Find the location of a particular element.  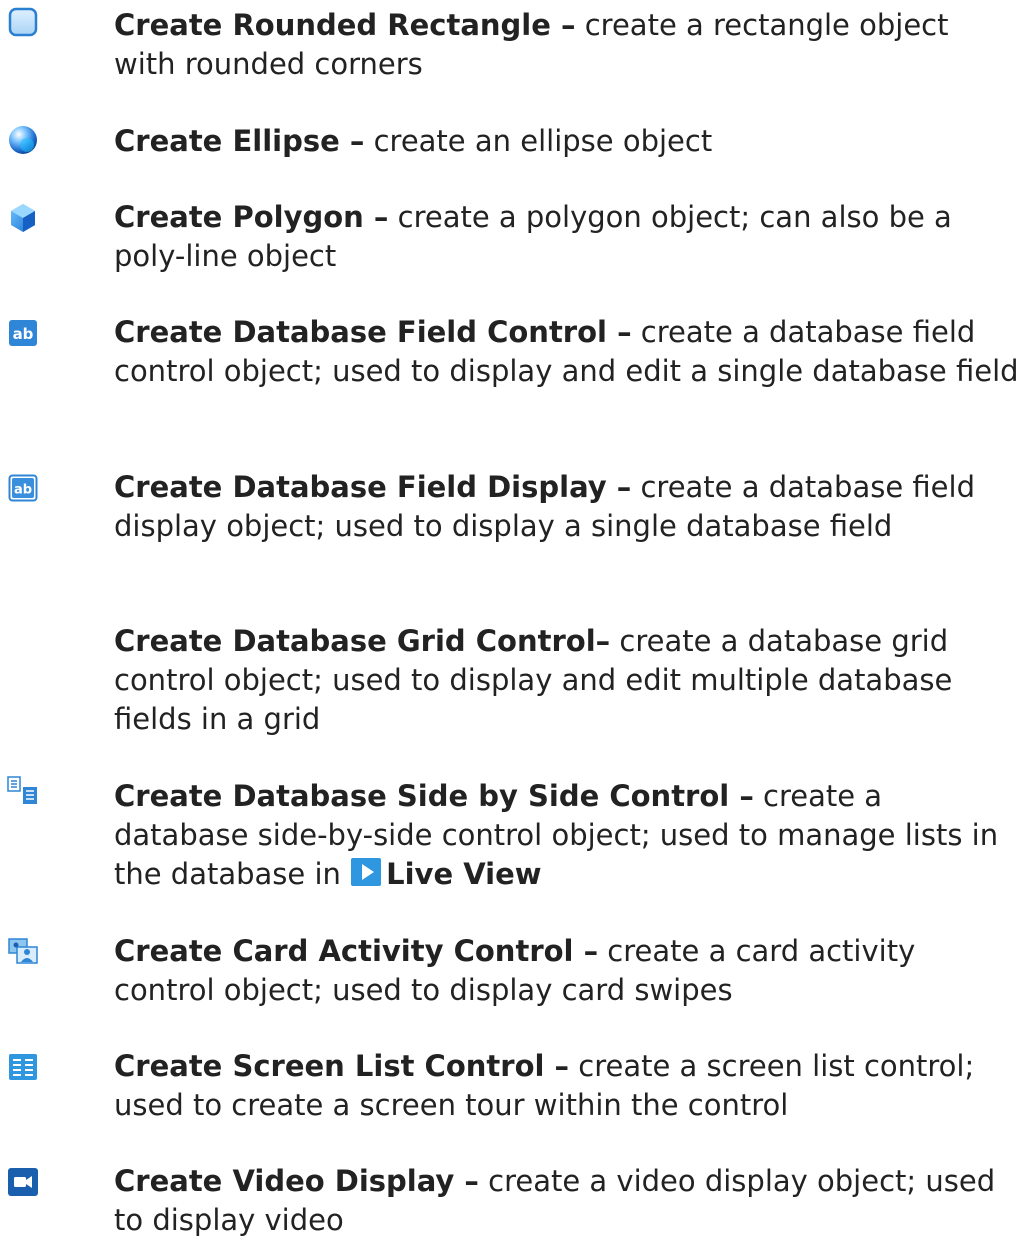

video-display-icon is located at coordinates (23, 1182).